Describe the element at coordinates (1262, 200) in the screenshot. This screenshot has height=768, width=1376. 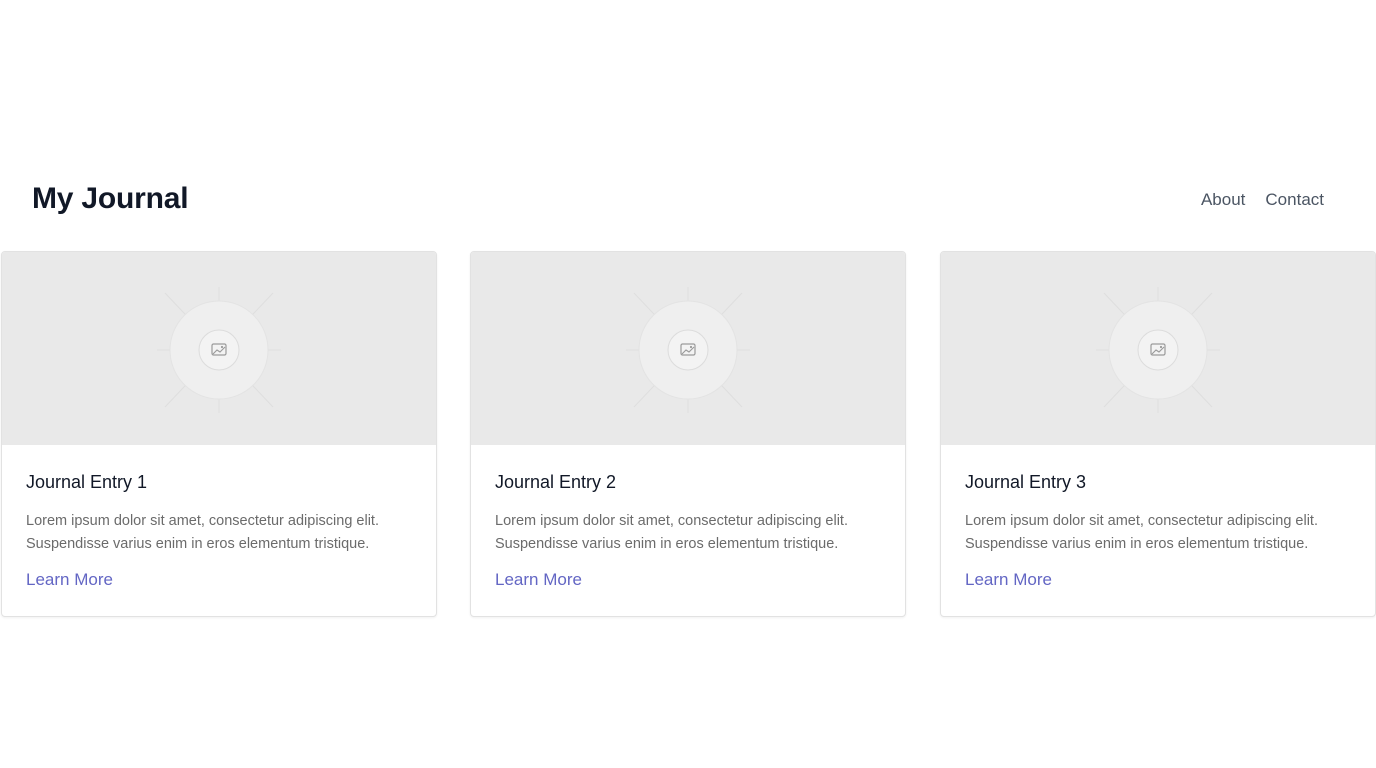
I see `main-nav: About Contact` at that location.